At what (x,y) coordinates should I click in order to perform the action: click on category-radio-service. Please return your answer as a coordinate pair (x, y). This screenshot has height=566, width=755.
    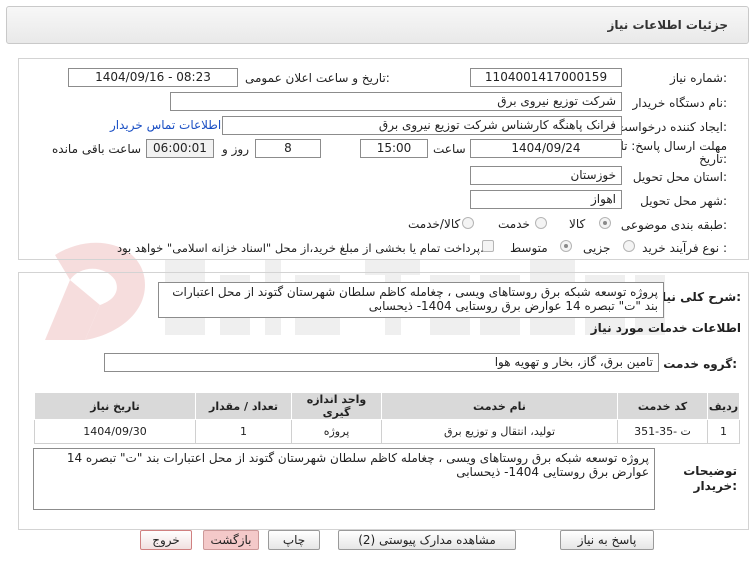
    Looking at the image, I should click on (541, 223).